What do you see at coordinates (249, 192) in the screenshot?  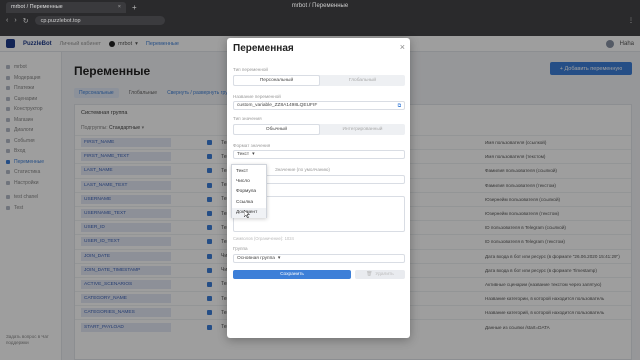 I see `dropdown-option-formula: Формула` at bounding box center [249, 192].